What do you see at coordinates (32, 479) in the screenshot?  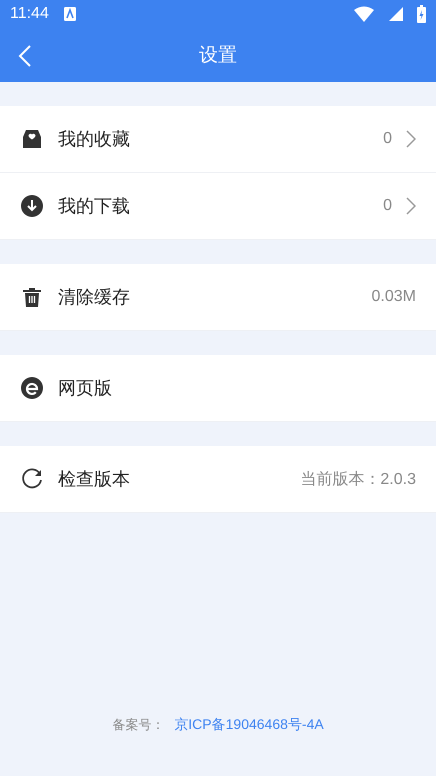 I see `refresh-icon` at bounding box center [32, 479].